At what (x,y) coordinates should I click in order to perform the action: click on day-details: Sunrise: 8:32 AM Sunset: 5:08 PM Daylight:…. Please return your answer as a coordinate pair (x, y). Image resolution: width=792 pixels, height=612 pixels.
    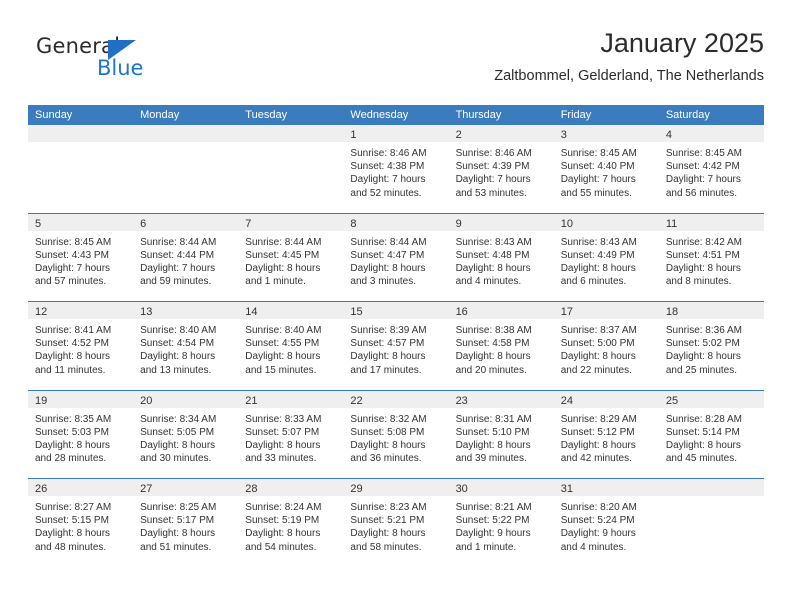
    Looking at the image, I should click on (395, 437).